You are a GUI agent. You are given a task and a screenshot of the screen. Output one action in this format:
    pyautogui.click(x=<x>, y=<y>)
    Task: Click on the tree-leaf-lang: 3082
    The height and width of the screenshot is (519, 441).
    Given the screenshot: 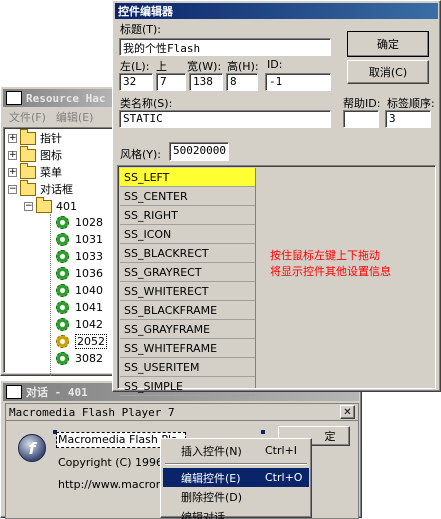 What is the action you would take?
    pyautogui.click(x=79, y=358)
    